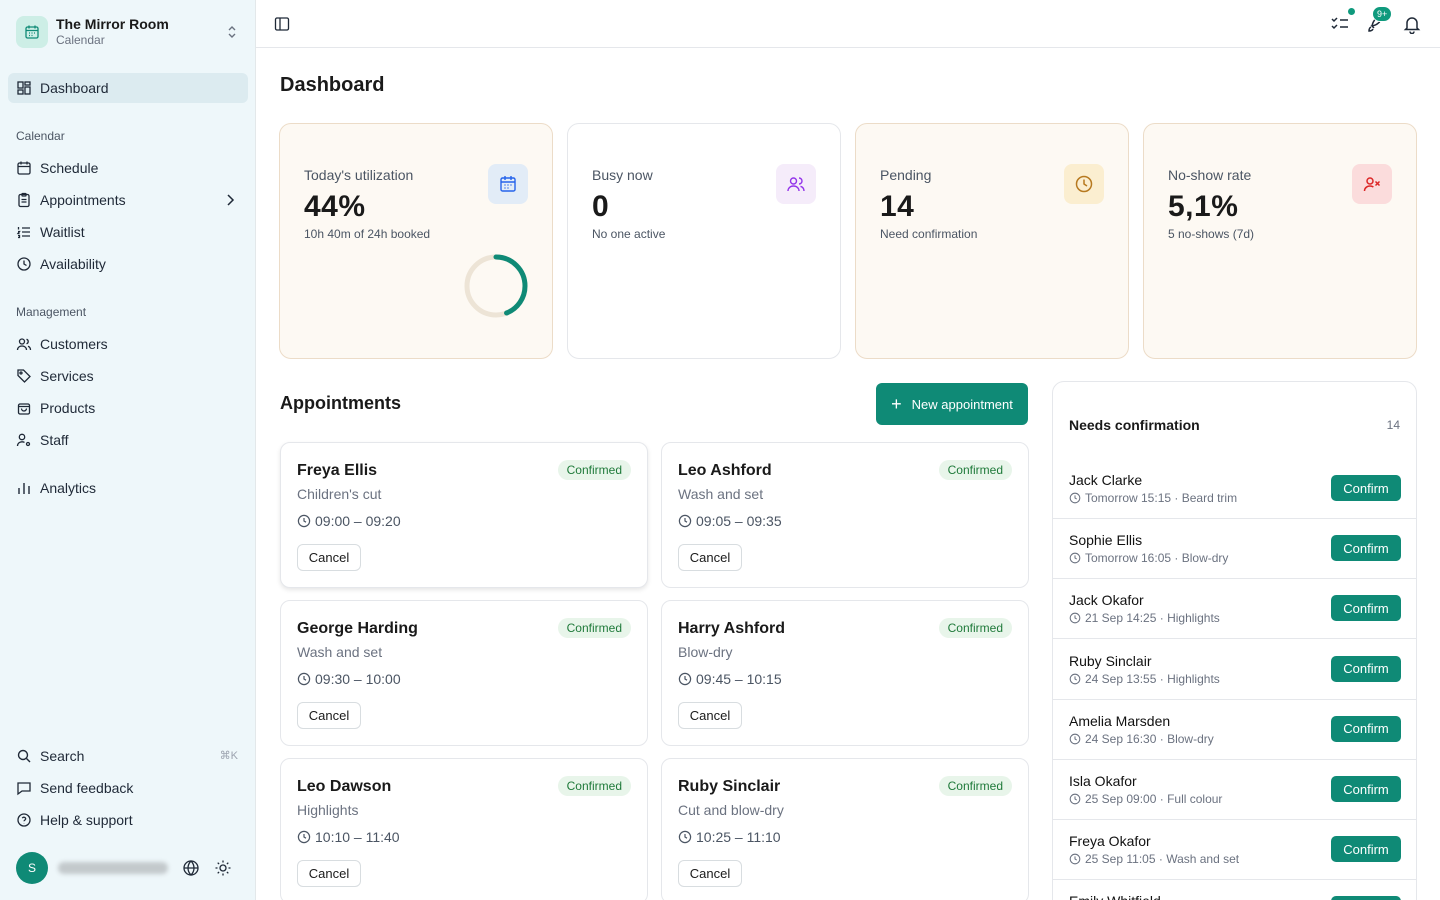 The width and height of the screenshot is (1440, 900). Describe the element at coordinates (1134, 425) in the screenshot. I see `needs-confirmation-title: Needs confirmation` at that location.